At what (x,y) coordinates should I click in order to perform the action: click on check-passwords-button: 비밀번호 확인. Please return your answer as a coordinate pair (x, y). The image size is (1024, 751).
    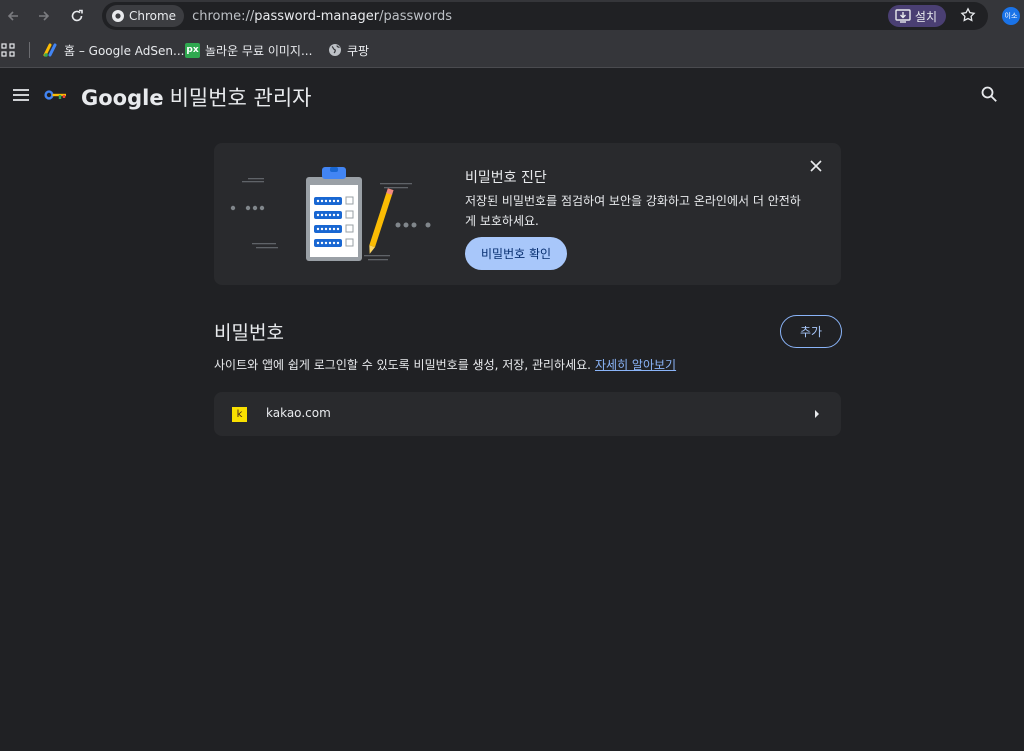
    Looking at the image, I should click on (516, 253).